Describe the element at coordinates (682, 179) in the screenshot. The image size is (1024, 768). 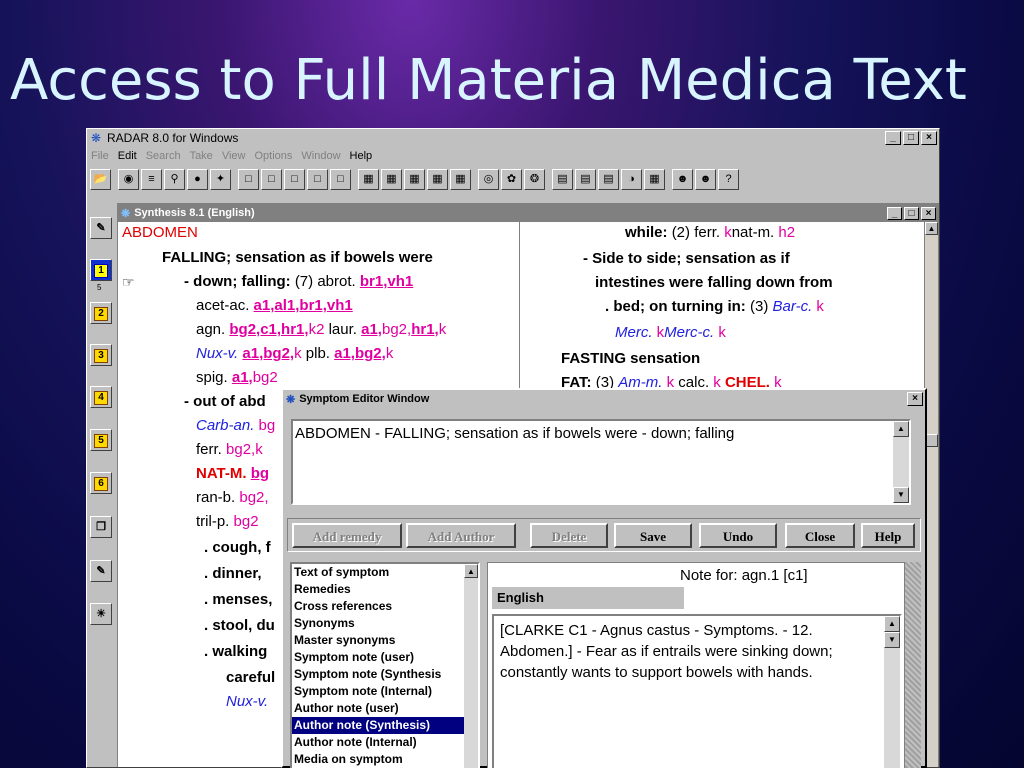
I see `people-icon: ☻` at that location.